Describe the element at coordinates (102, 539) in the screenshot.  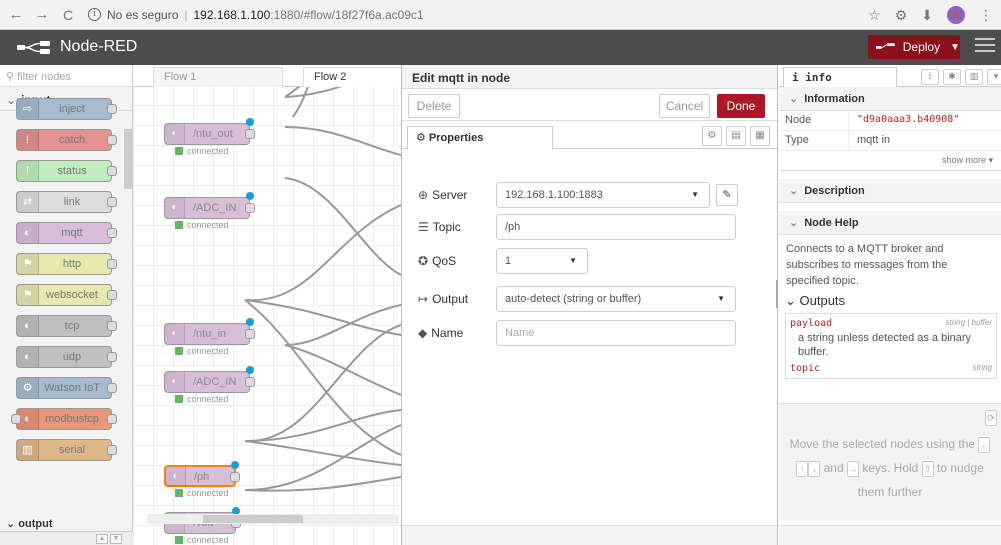
I see `collapse-all-icon: ▲` at that location.